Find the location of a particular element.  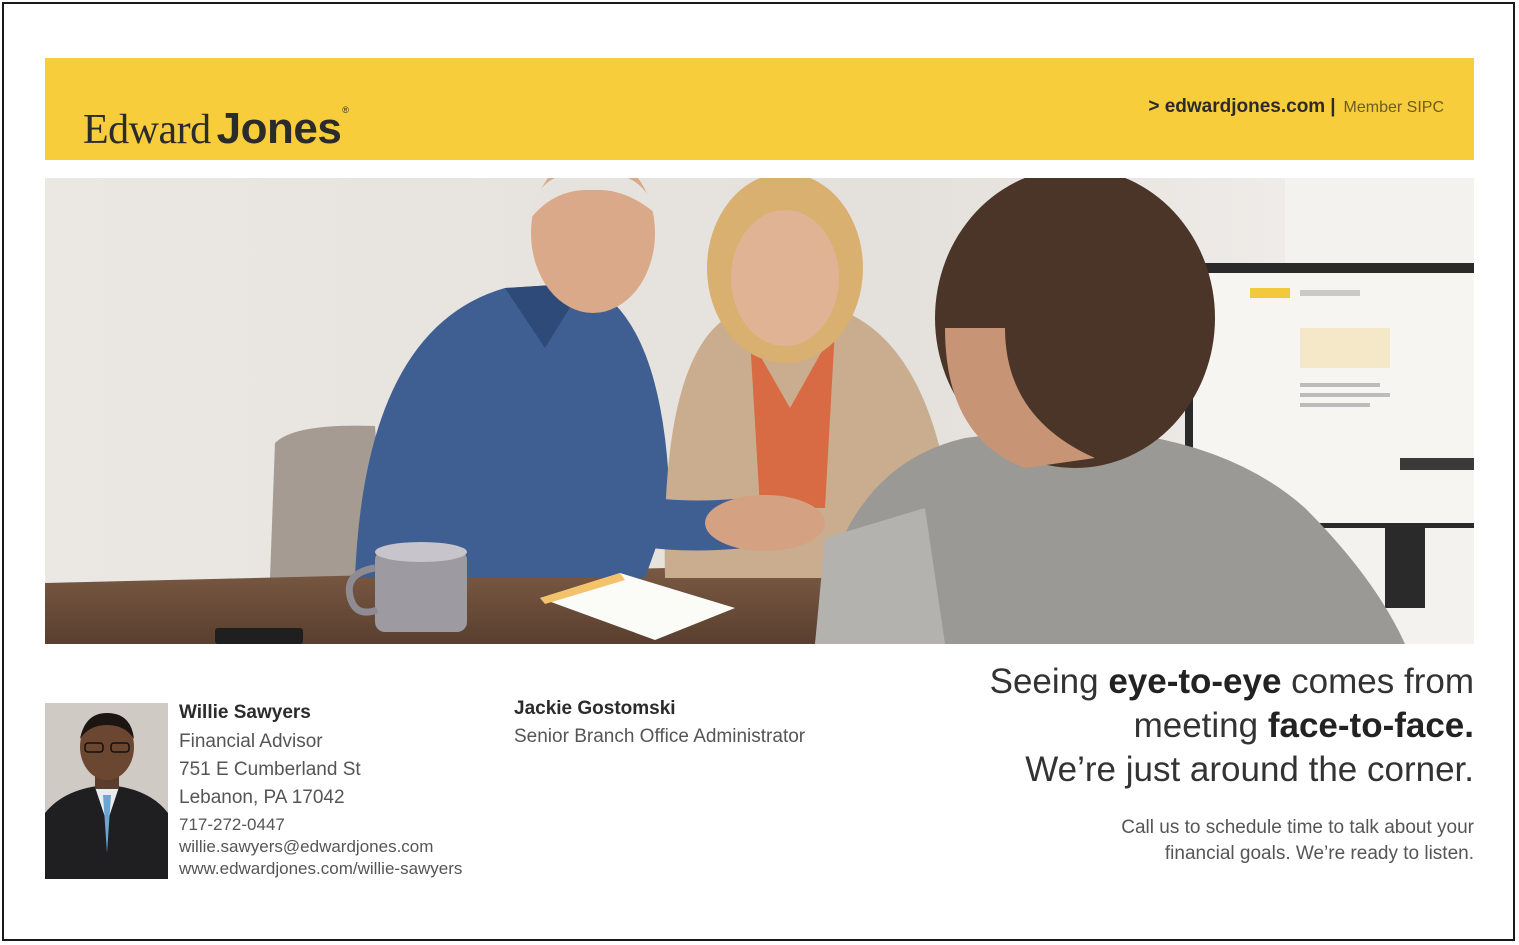

headline-text: meeting is located at coordinates (1200, 725).